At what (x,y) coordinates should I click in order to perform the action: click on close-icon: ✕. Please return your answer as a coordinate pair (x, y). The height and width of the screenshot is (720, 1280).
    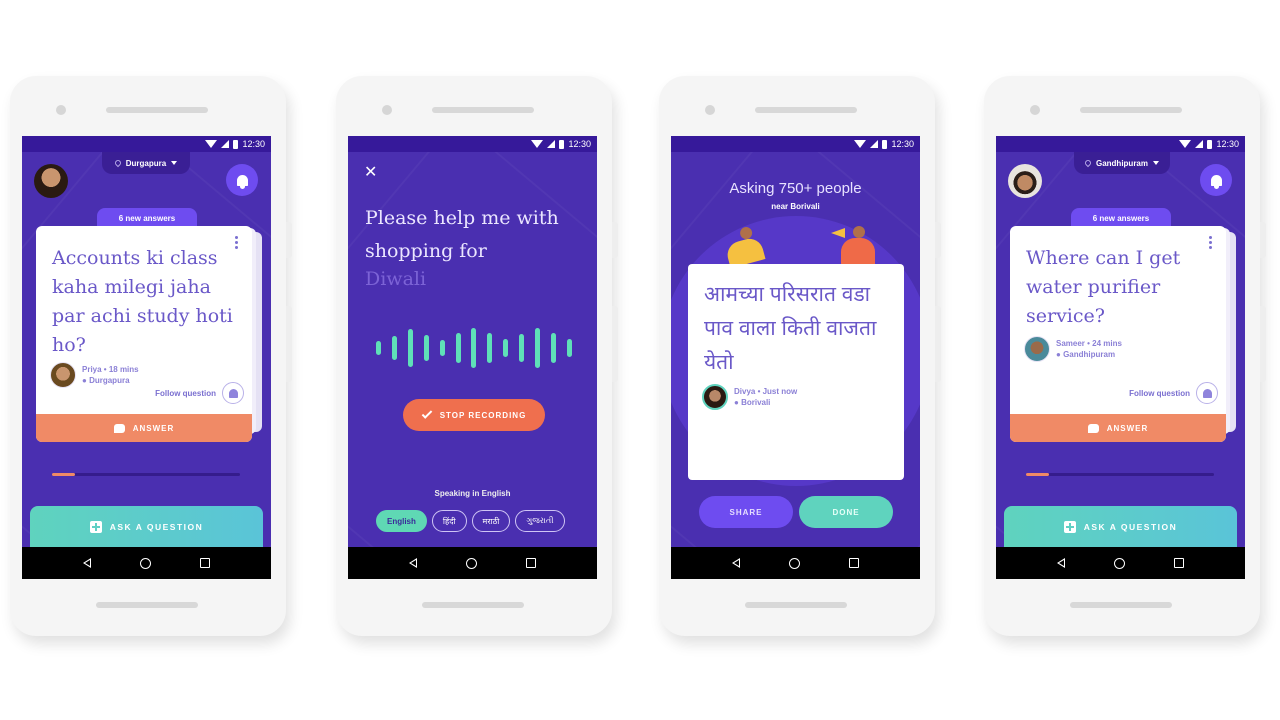
    Looking at the image, I should click on (370, 172).